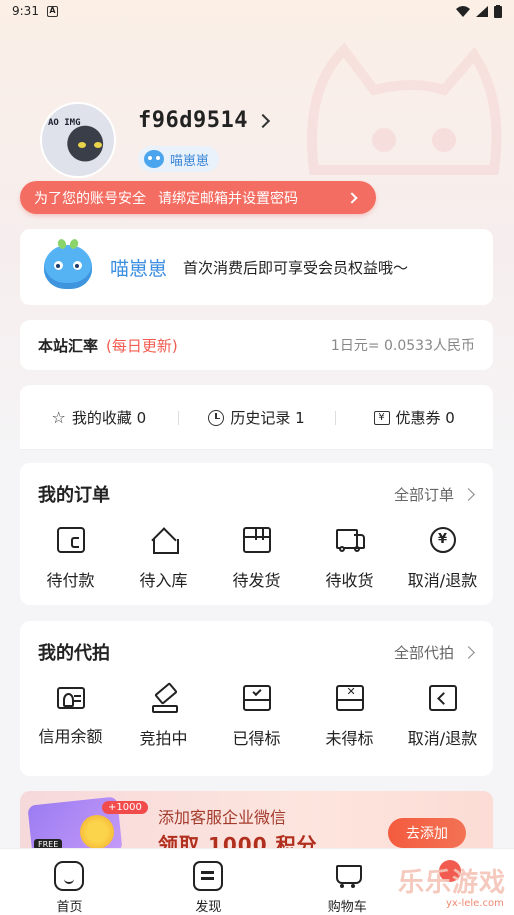  What do you see at coordinates (70, 580) in the screenshot?
I see `grid-label: 待付款` at bounding box center [70, 580].